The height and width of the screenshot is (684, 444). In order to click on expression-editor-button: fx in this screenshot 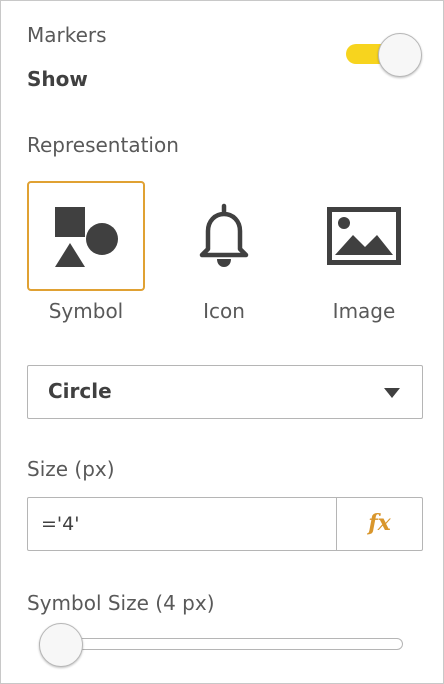, I will do `click(379, 524)`.